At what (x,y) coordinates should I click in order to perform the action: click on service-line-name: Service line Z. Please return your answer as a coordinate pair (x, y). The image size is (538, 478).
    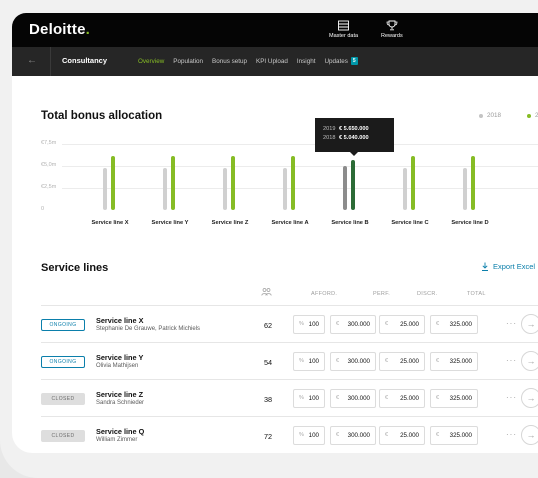
    Looking at the image, I should click on (119, 394).